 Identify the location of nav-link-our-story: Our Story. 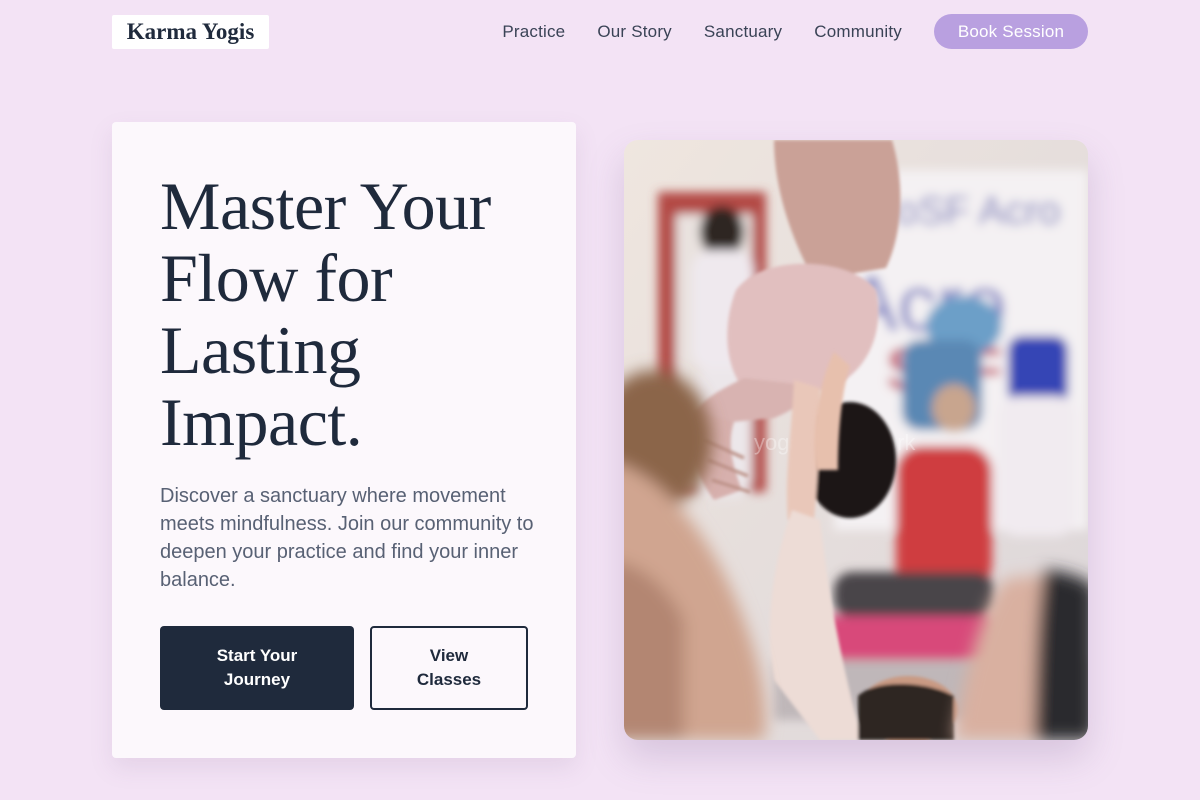
(634, 32).